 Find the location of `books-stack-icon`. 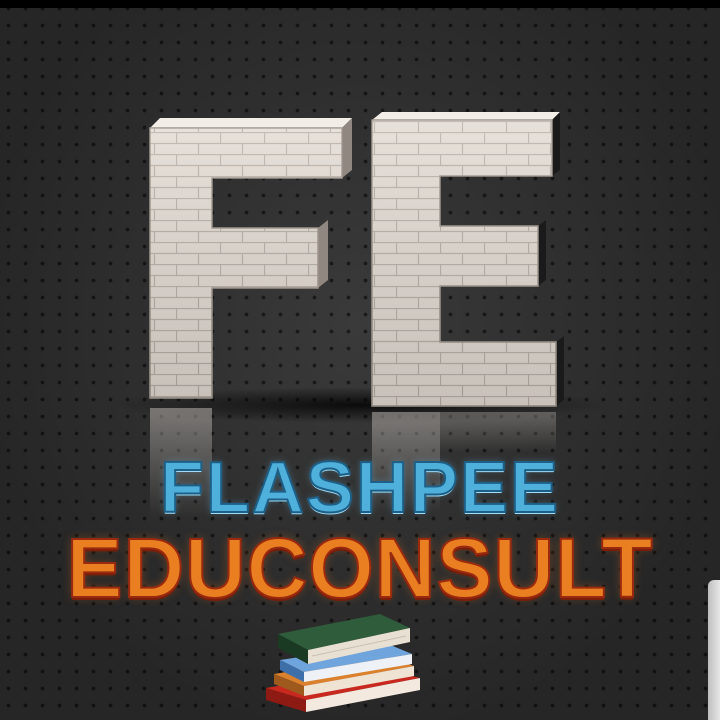

books-stack-icon is located at coordinates (343, 663).